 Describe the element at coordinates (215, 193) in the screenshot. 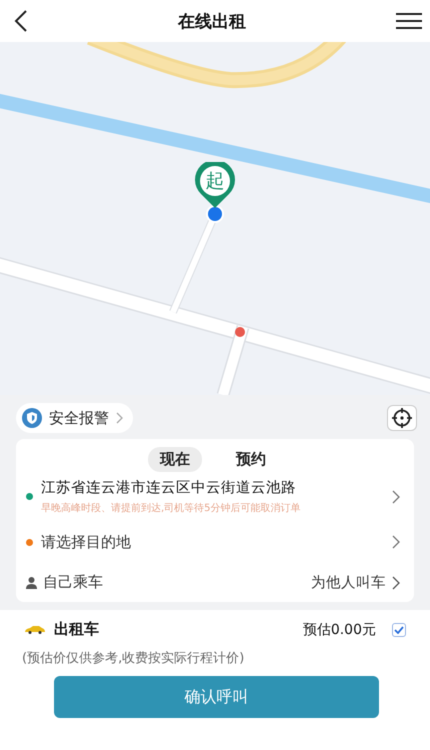

I see `start-pin: 起` at that location.